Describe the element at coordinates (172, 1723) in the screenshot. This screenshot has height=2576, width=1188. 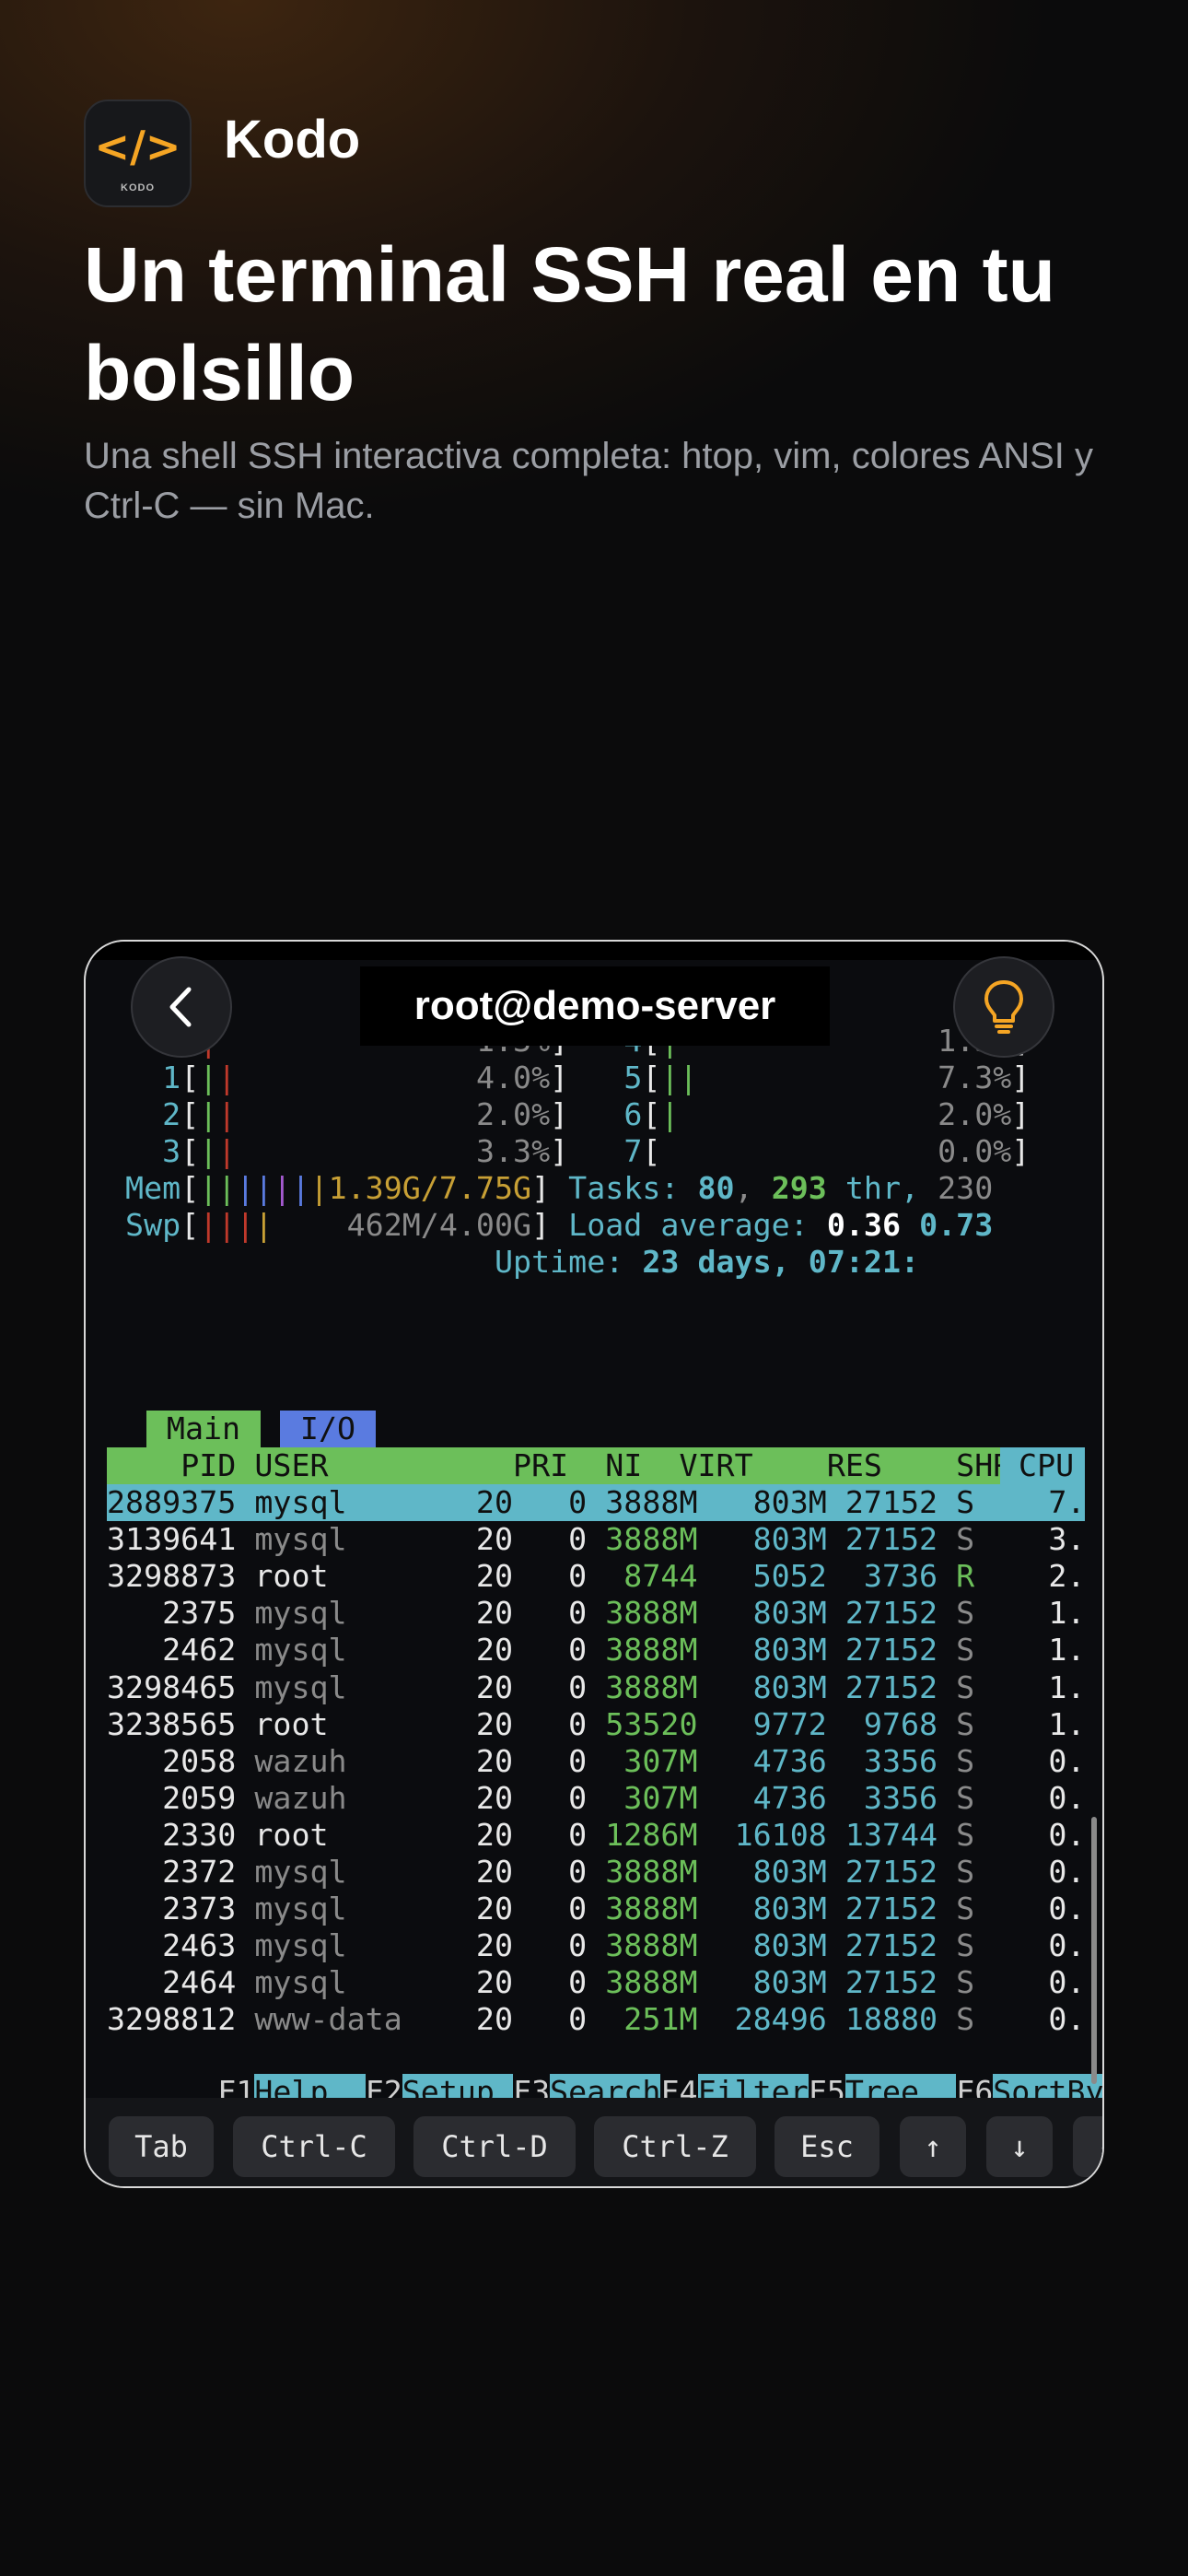
I see `cell-pid: 3238565` at that location.